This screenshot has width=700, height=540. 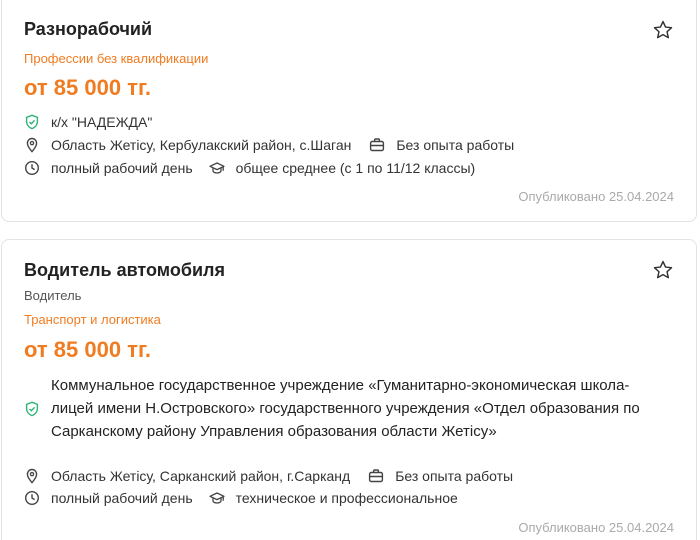 What do you see at coordinates (116, 58) in the screenshot?
I see `vacancy-category: Профессии без квалификации` at bounding box center [116, 58].